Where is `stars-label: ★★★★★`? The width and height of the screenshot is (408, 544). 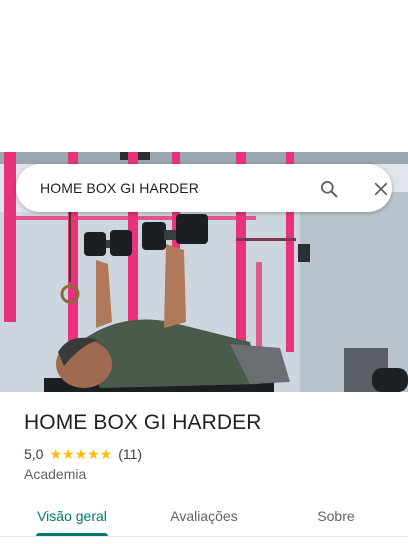 stars-label: ★★★★★ is located at coordinates (81, 454).